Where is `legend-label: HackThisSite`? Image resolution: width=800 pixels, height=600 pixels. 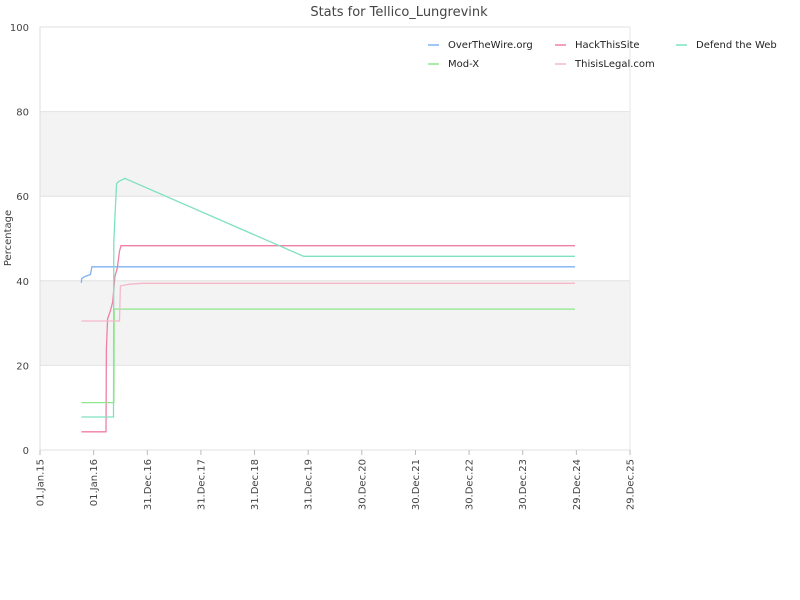 legend-label: HackThisSite is located at coordinates (607, 45).